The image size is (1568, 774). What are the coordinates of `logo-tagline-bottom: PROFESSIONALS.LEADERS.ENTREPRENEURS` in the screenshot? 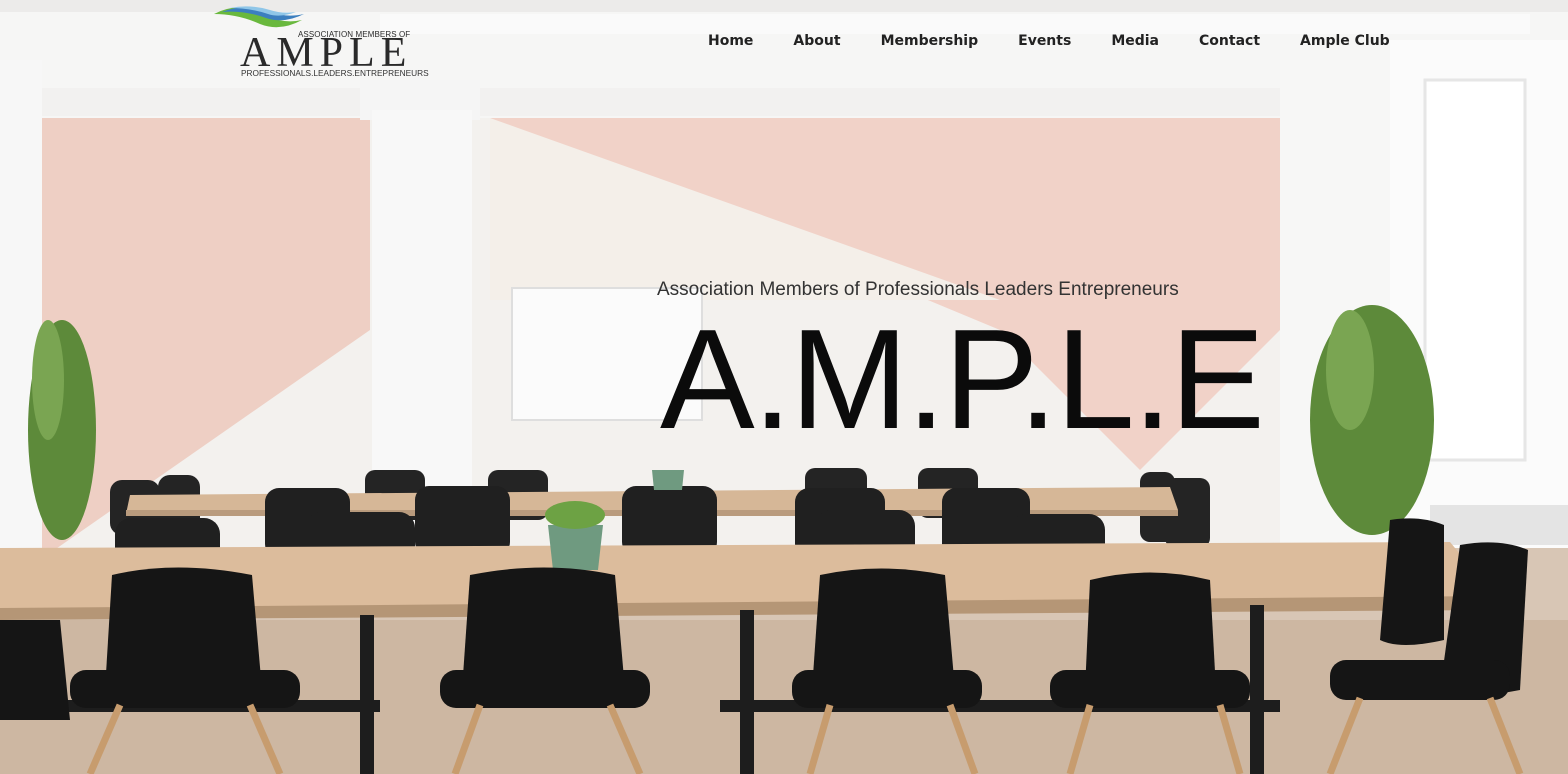 It's located at (335, 73).